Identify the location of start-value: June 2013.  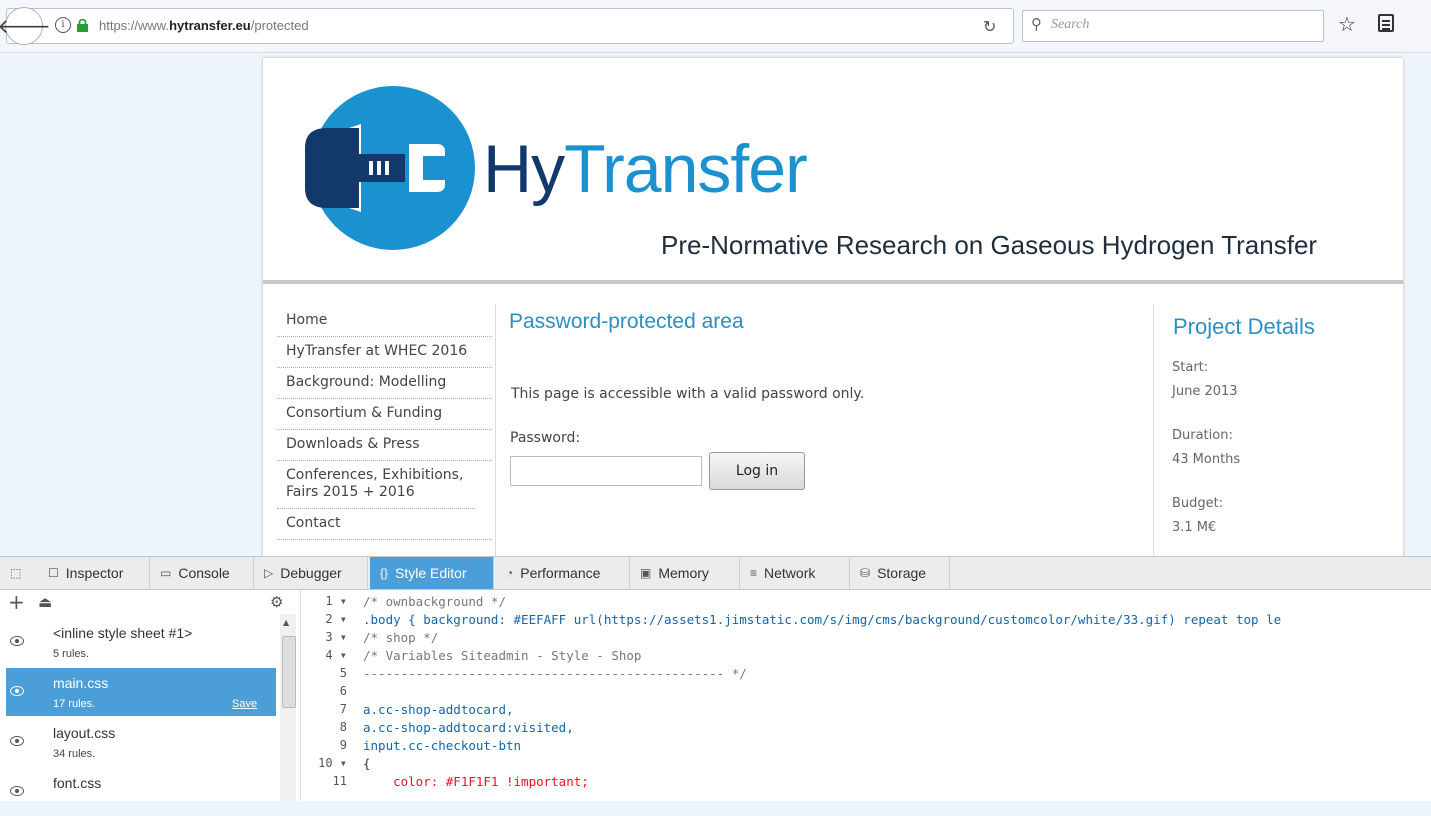
(1205, 391).